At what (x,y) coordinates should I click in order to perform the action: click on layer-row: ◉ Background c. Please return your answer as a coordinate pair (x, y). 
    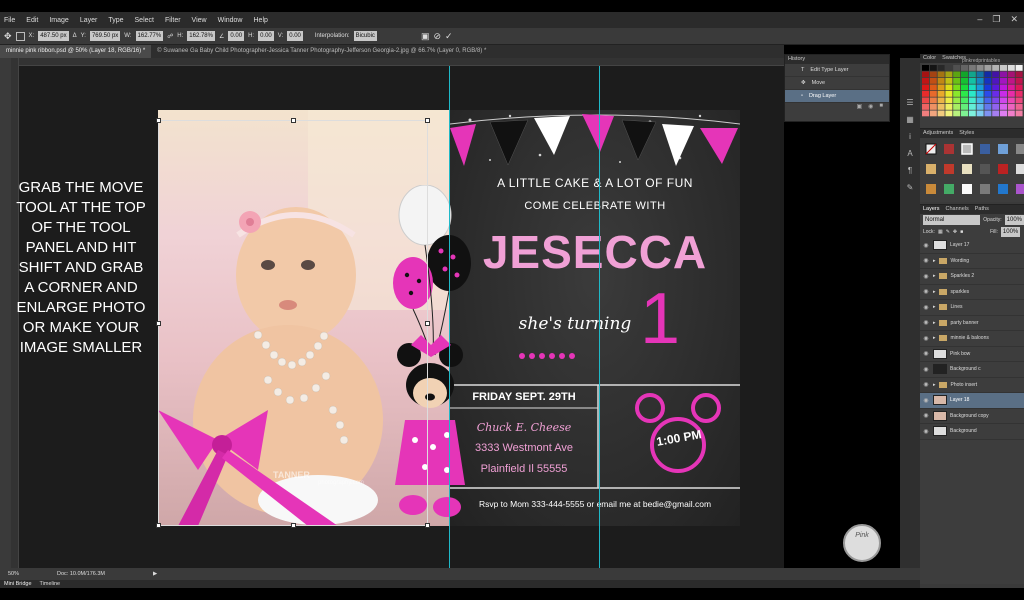
    Looking at the image, I should click on (972, 370).